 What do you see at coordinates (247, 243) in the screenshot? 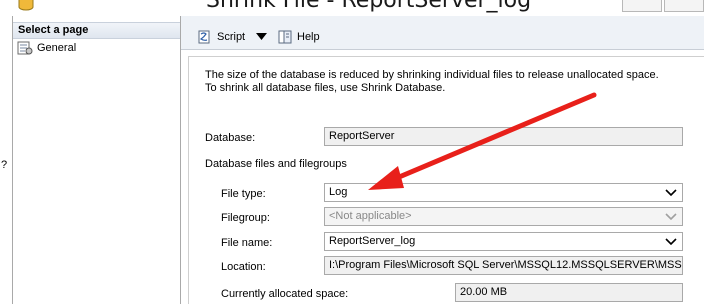
I see `file-name-label: File name:` at bounding box center [247, 243].